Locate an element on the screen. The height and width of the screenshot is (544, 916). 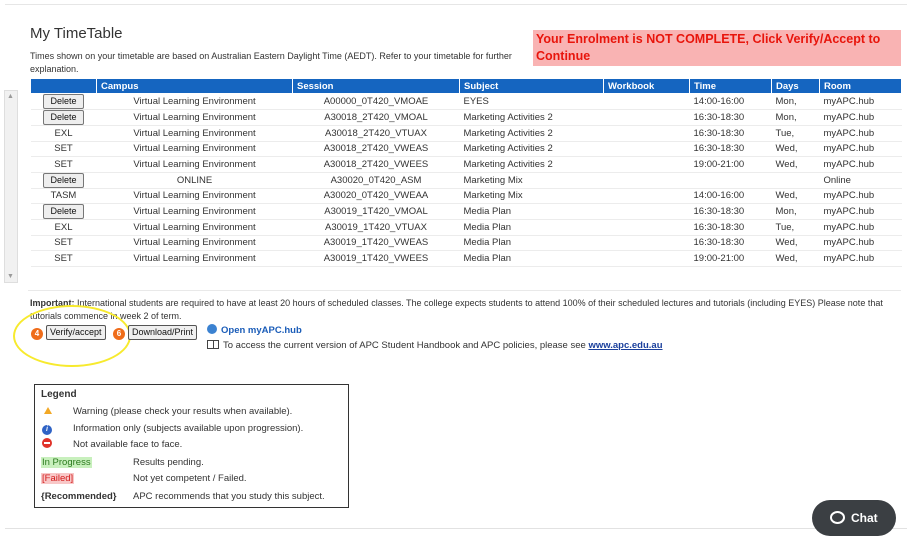
warning-icon is located at coordinates (48, 410).